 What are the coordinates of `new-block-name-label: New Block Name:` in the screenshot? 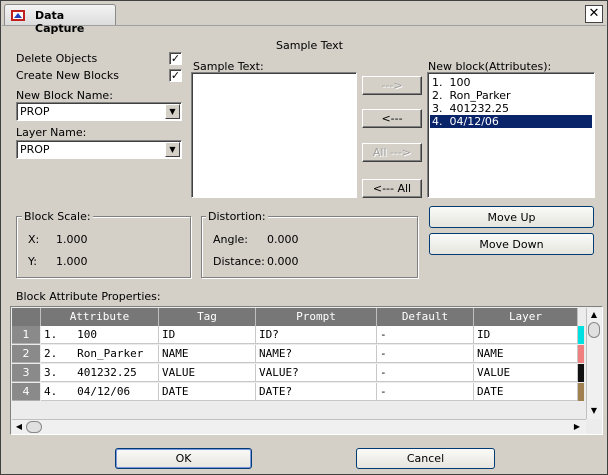 It's located at (64, 95).